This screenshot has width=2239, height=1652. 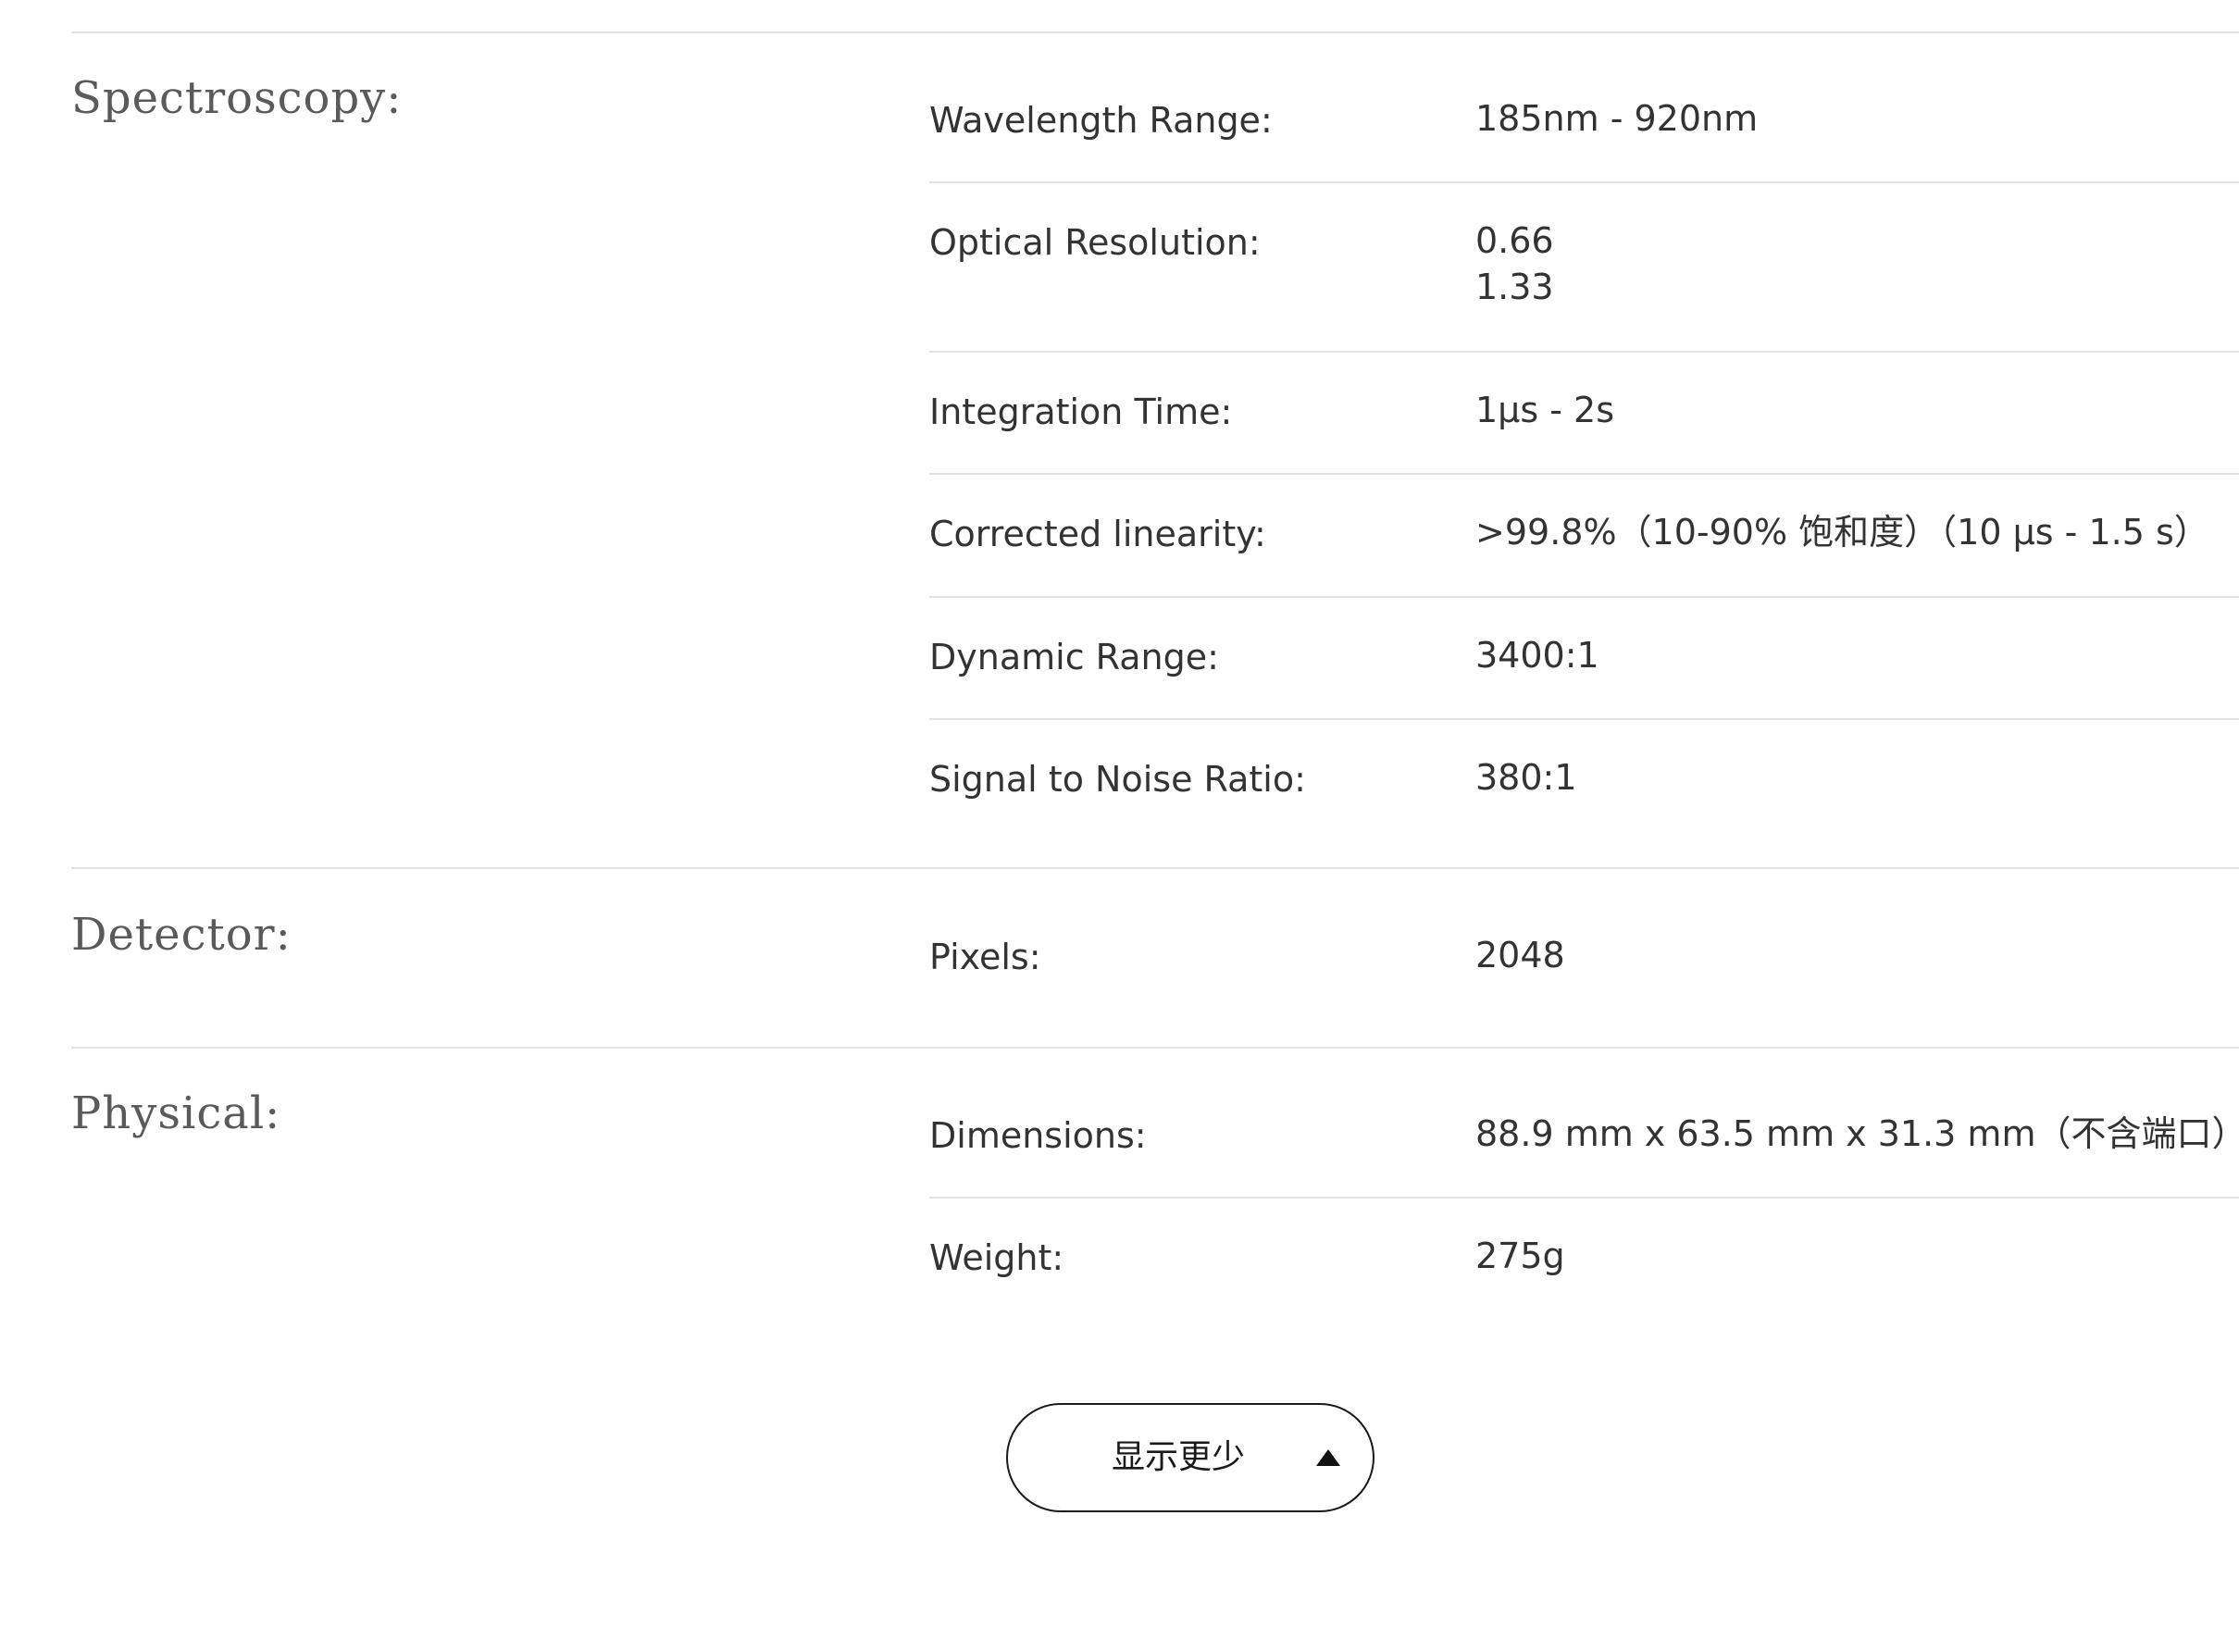 What do you see at coordinates (176, 1113) in the screenshot?
I see `section-title-physical: Physical:` at bounding box center [176, 1113].